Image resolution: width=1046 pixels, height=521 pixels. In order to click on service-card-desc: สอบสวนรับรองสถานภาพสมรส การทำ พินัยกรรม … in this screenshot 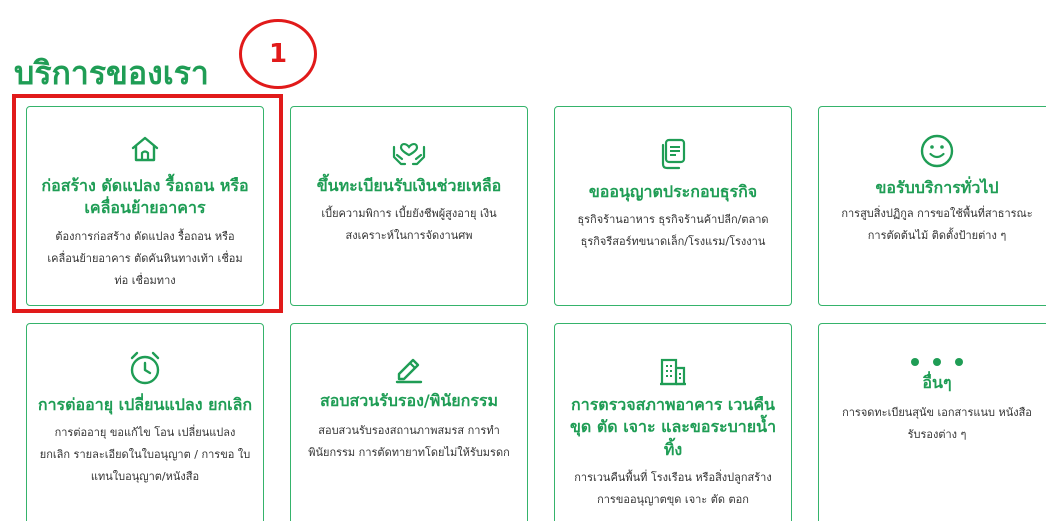, I will do `click(409, 442)`.